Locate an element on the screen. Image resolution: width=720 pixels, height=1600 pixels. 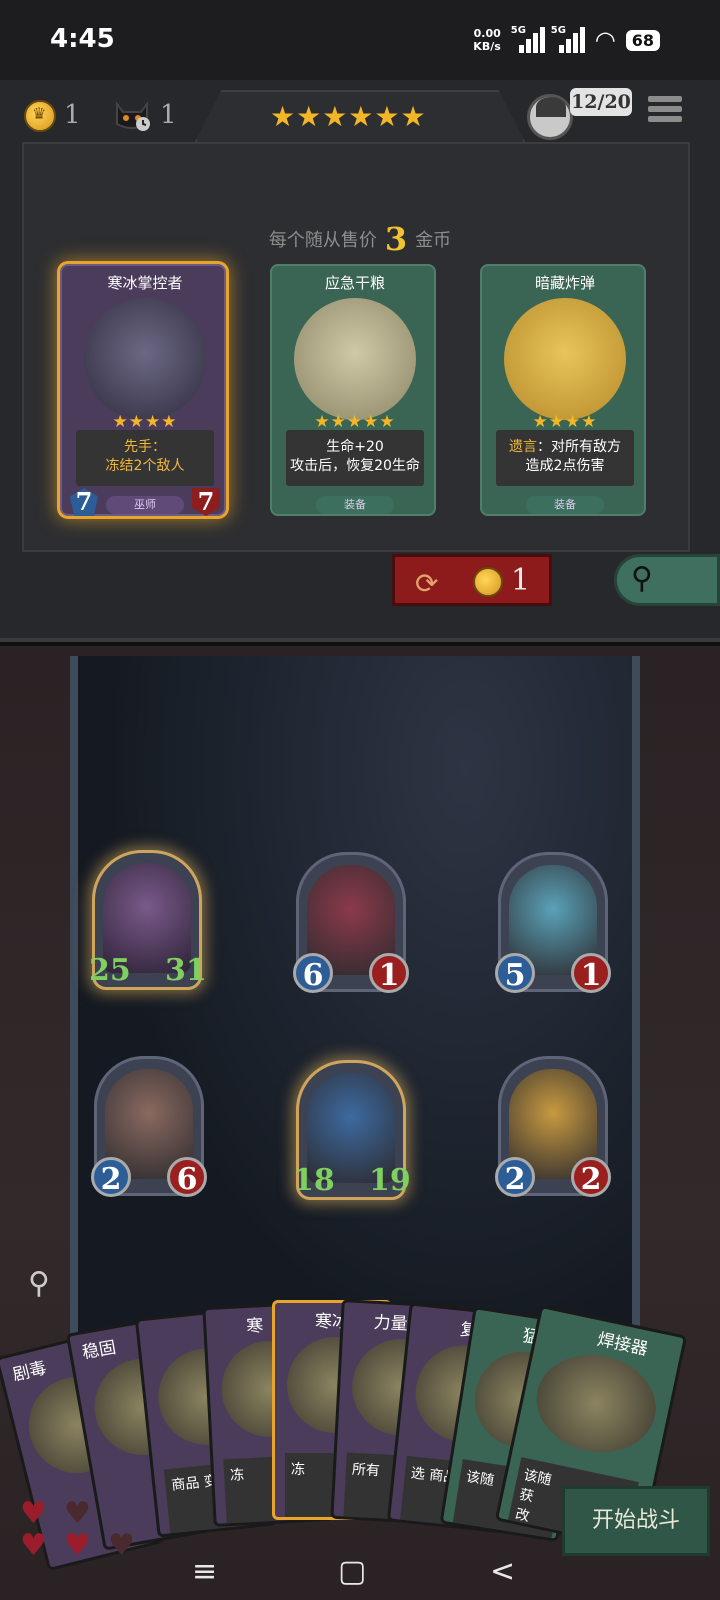
status-bar: 4:45 0.00 KB/s 5G 5G ◠ 68 is located at coordinates (360, 40).